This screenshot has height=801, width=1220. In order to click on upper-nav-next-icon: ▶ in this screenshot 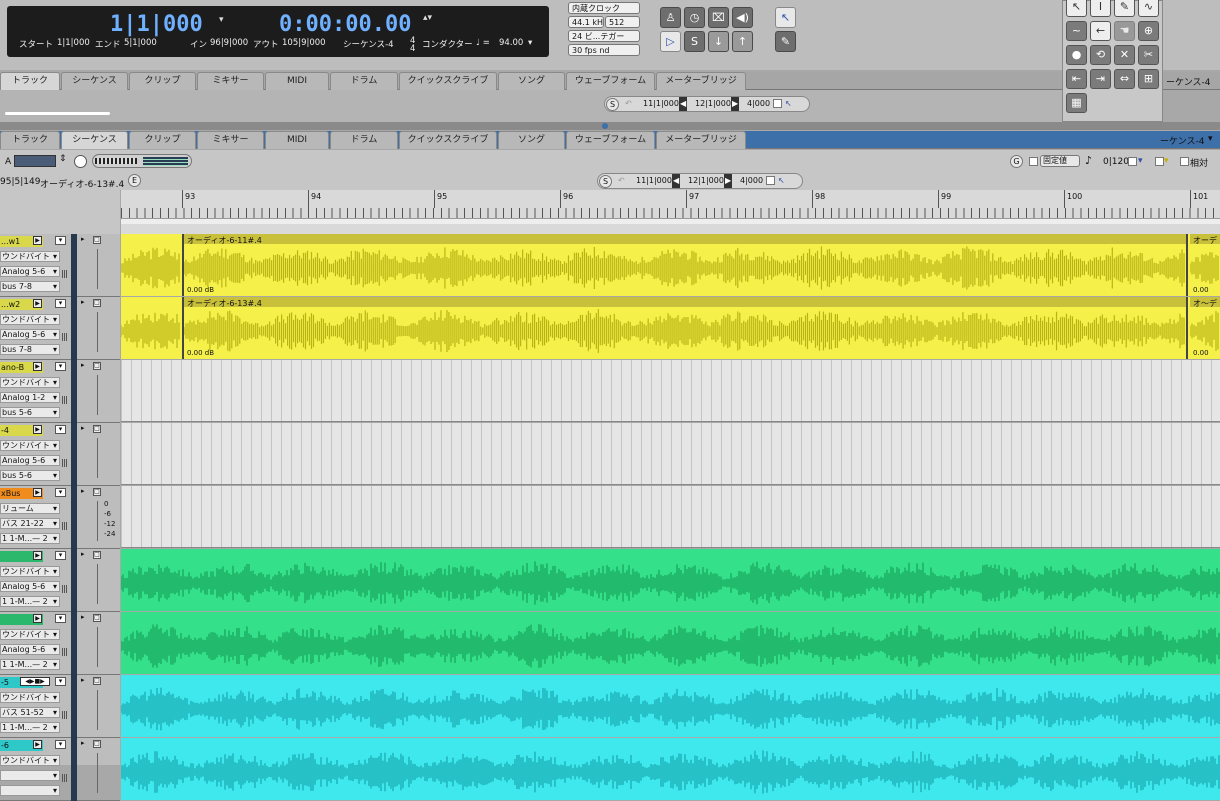, I will do `click(735, 104)`.